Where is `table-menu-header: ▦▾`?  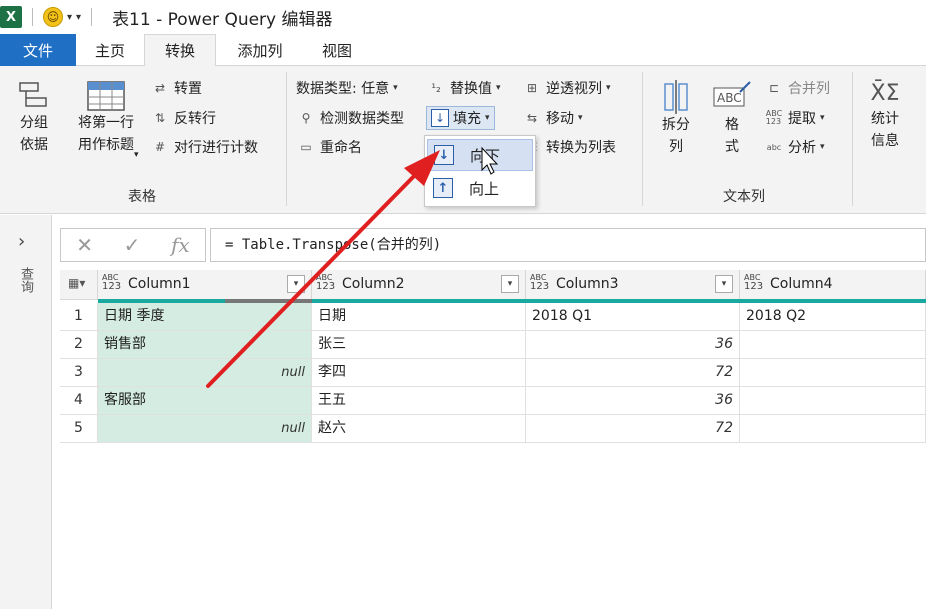
table-menu-header: ▦▾ is located at coordinates (79, 285).